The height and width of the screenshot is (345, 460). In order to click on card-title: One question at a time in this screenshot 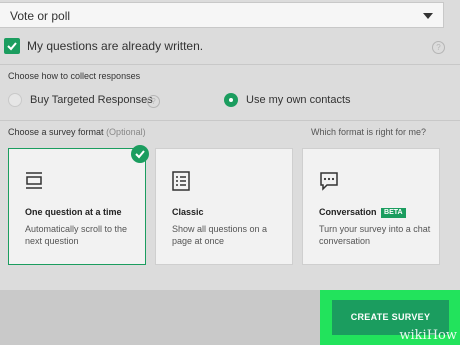, I will do `click(73, 212)`.